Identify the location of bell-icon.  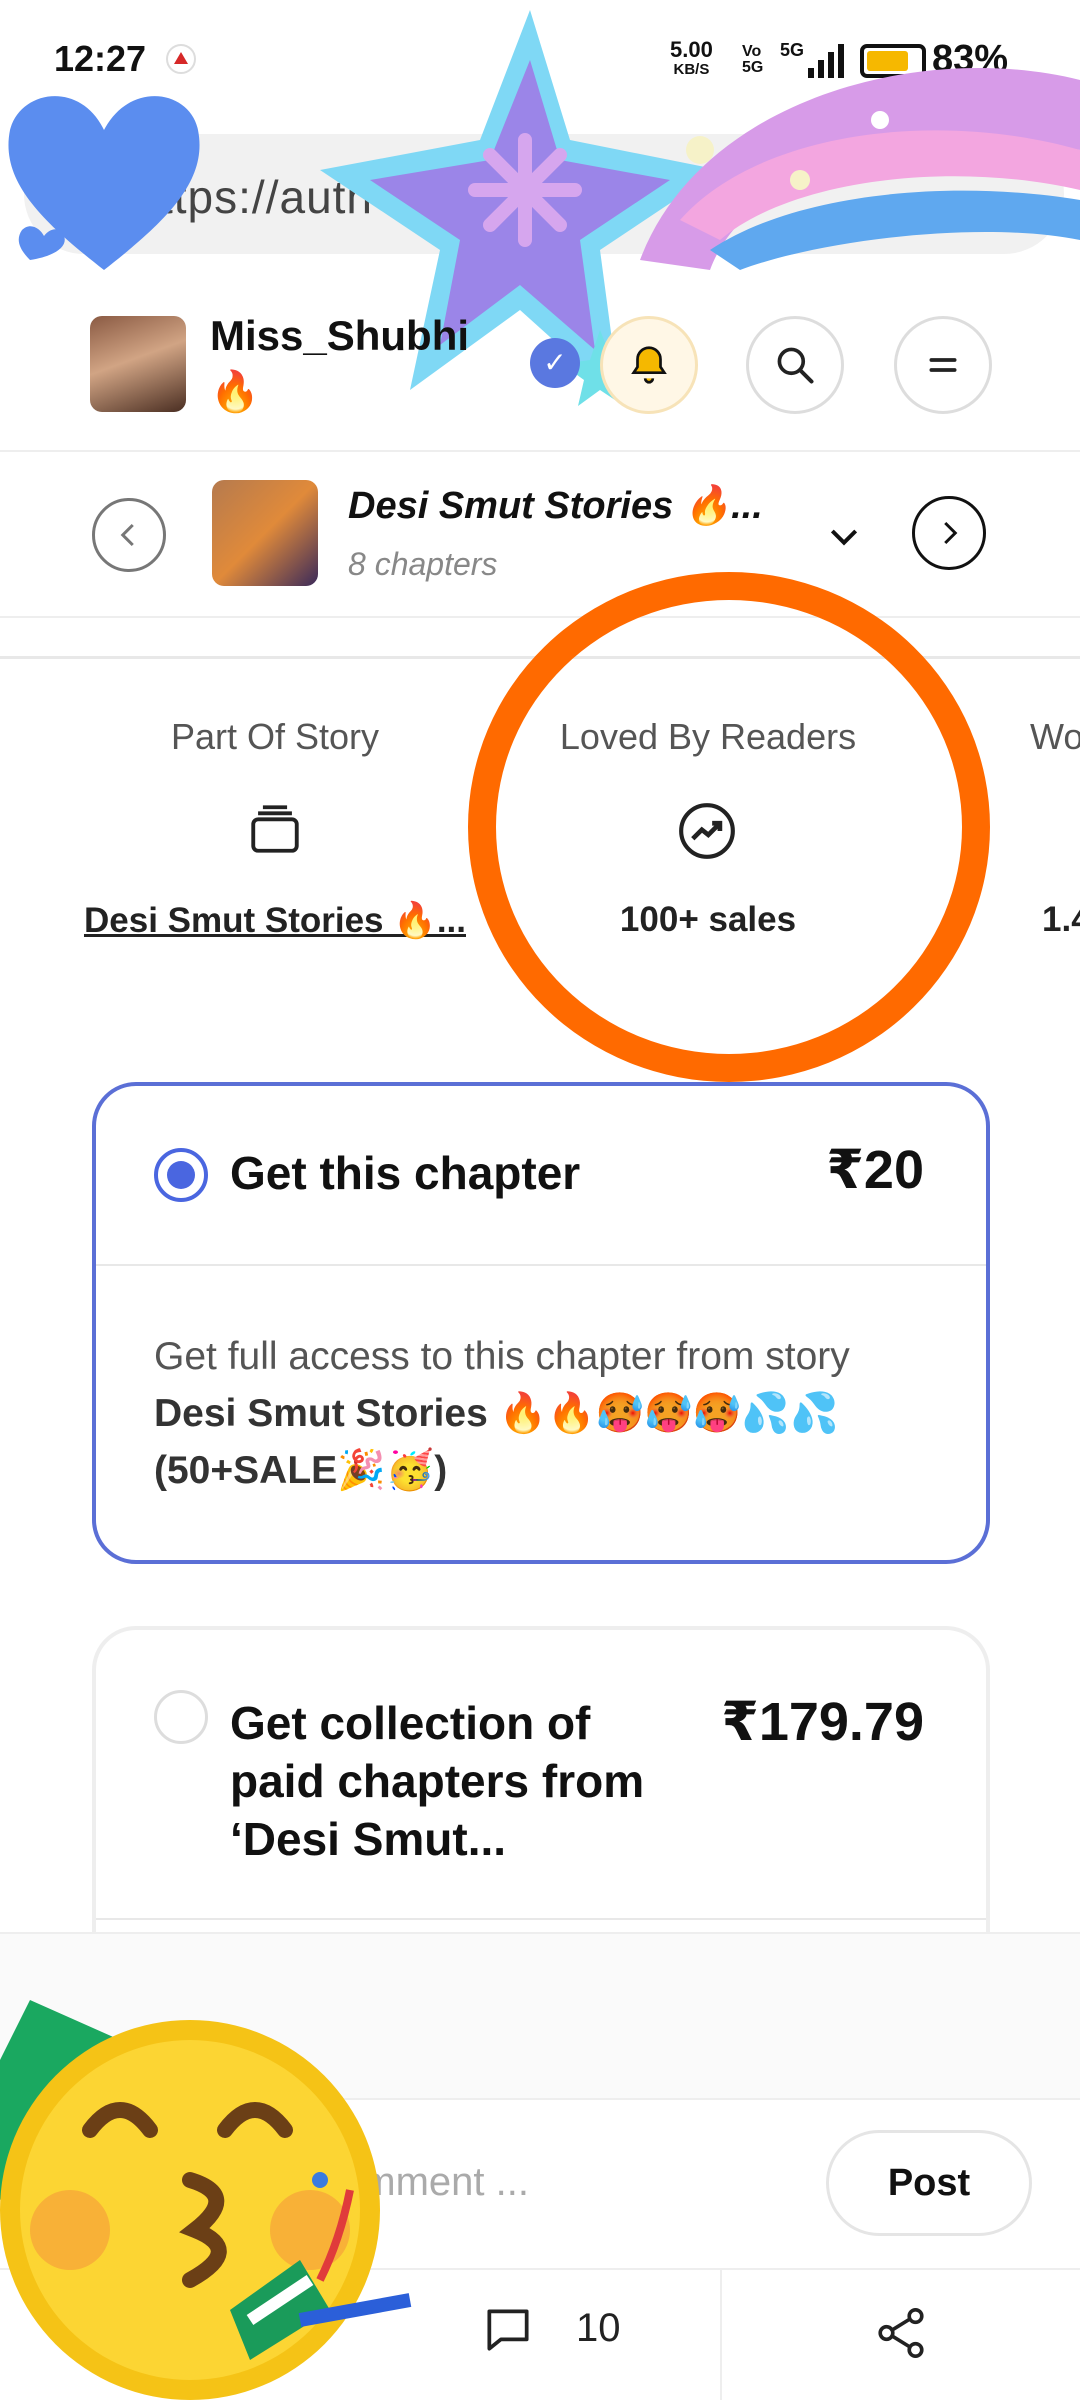
(649, 365).